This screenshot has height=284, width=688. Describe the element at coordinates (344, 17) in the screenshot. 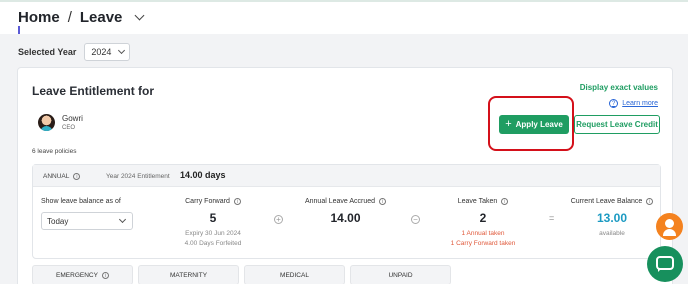

I see `top-bar: Home / Leave` at that location.